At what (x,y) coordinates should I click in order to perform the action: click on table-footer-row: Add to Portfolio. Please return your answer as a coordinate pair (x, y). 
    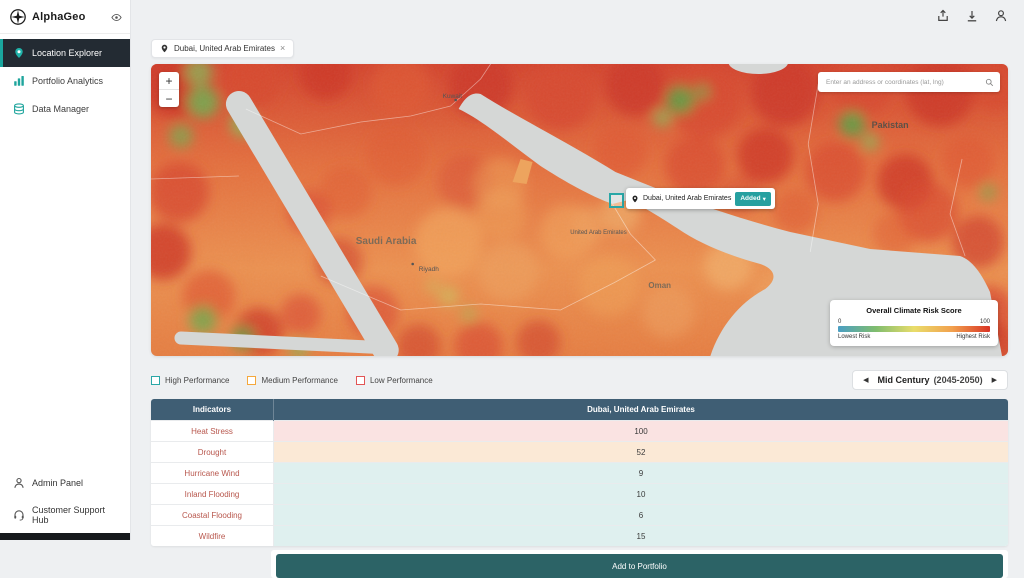
    Looking at the image, I should click on (579, 564).